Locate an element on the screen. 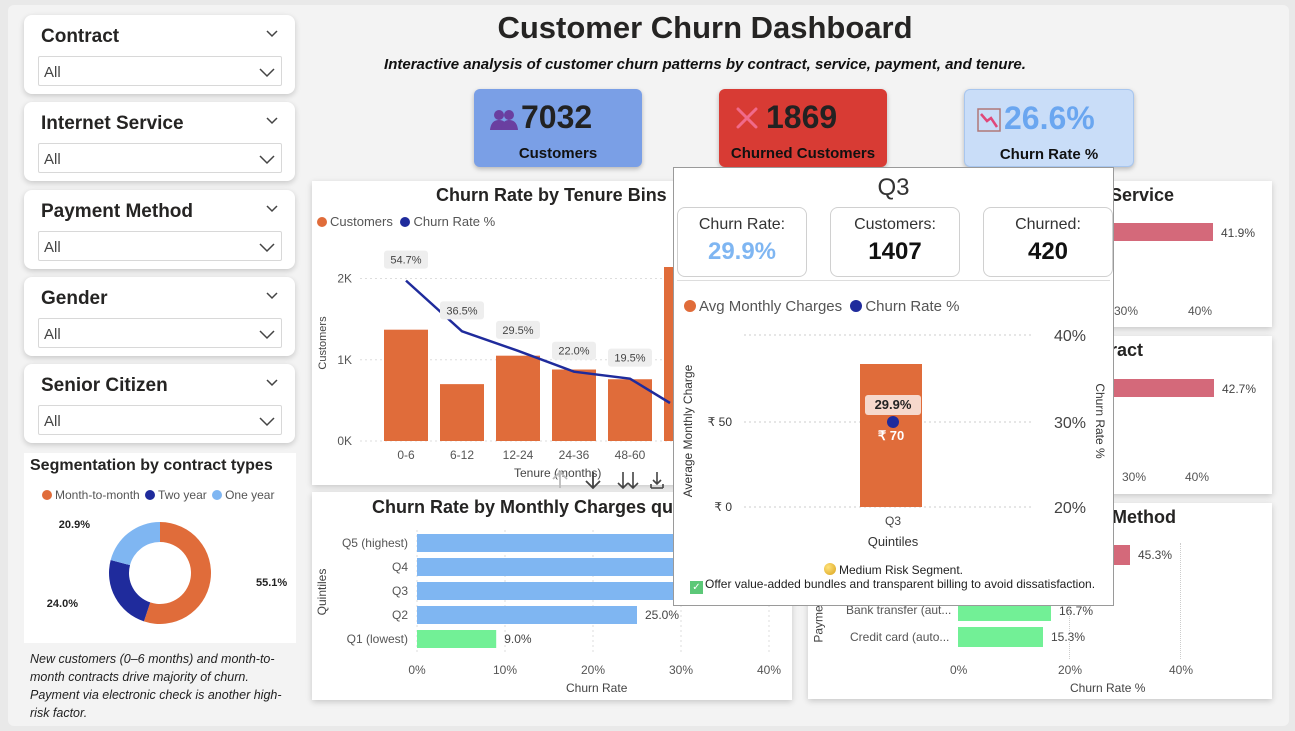  slicer-title: Contract is located at coordinates (80, 36).